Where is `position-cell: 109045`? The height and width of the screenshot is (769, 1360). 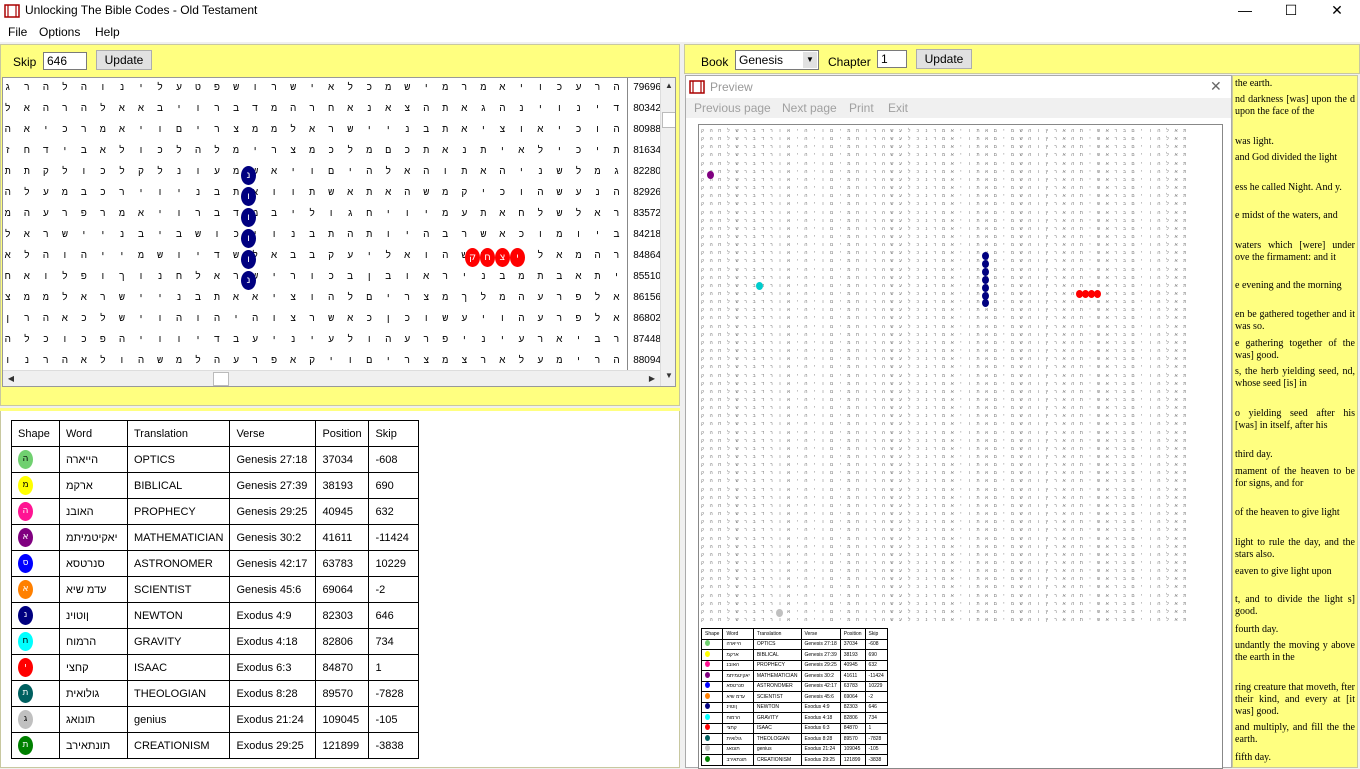
position-cell: 109045 is located at coordinates (342, 719).